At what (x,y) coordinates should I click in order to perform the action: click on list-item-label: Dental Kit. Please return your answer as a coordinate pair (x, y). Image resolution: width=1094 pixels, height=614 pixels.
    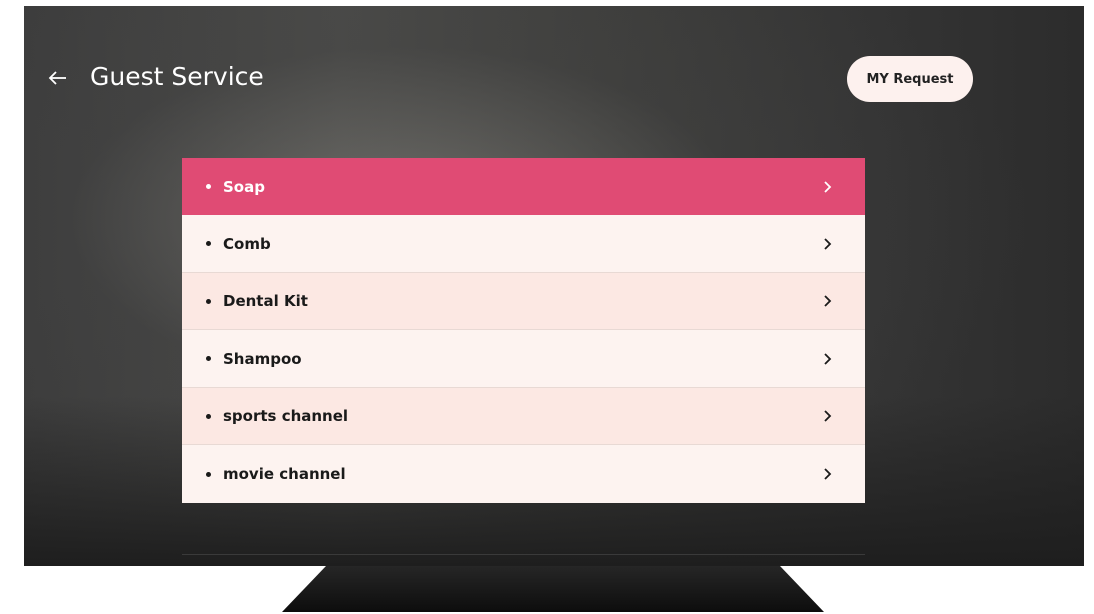
    Looking at the image, I should click on (265, 301).